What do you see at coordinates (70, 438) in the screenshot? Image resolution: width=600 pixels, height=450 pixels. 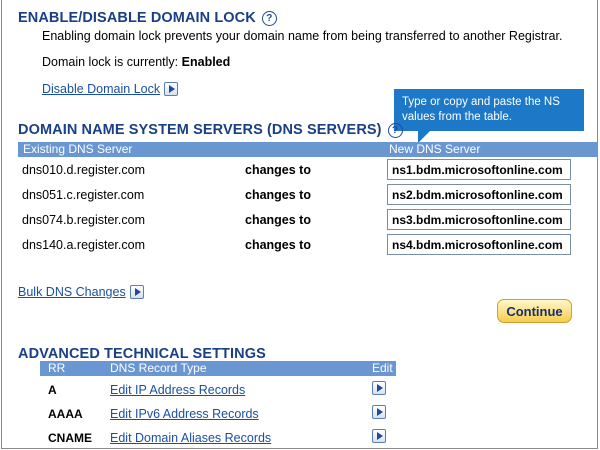 I see `record-rr: CNAME` at bounding box center [70, 438].